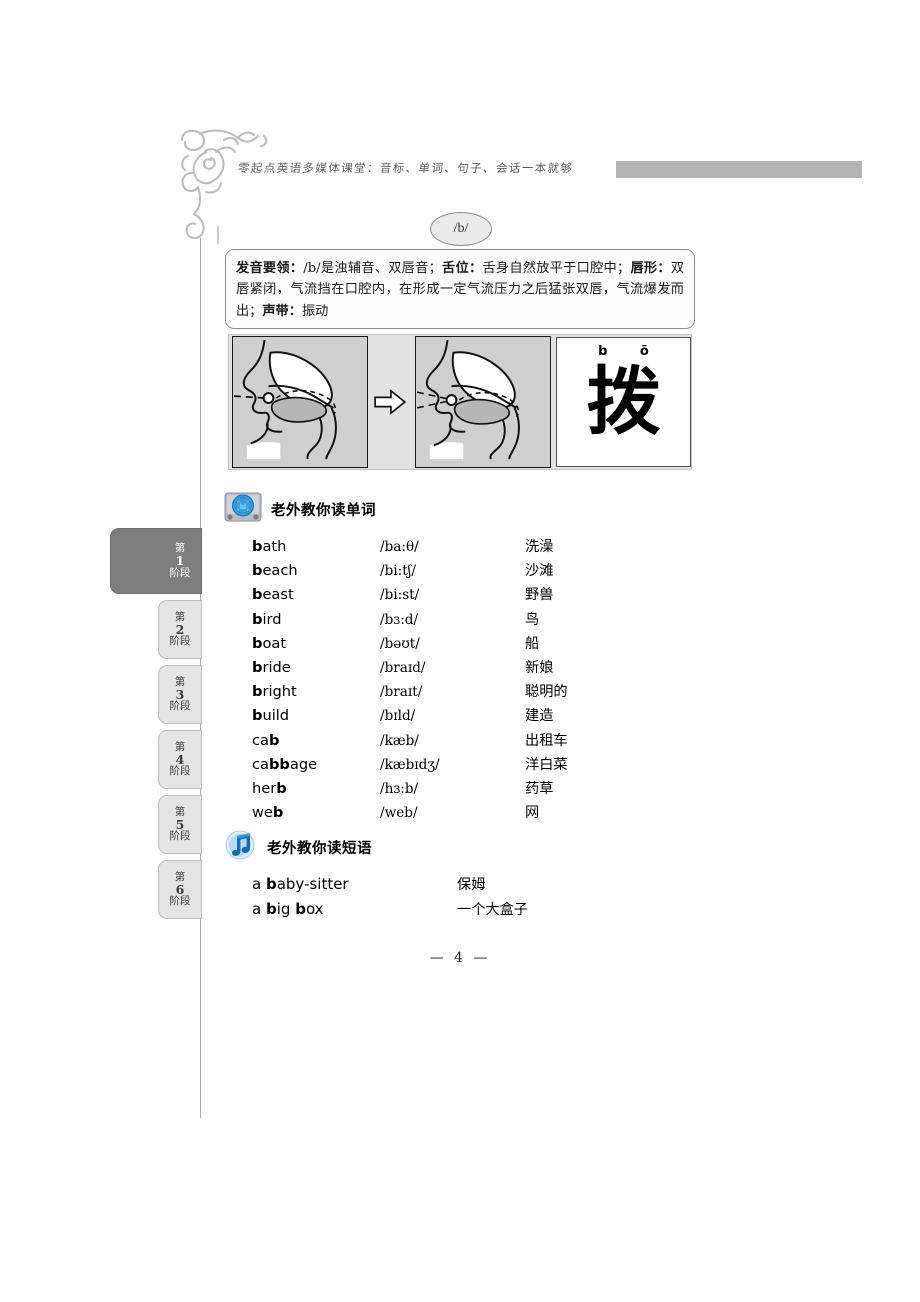 The image size is (920, 1302). I want to click on word-text: beach, so click(275, 571).